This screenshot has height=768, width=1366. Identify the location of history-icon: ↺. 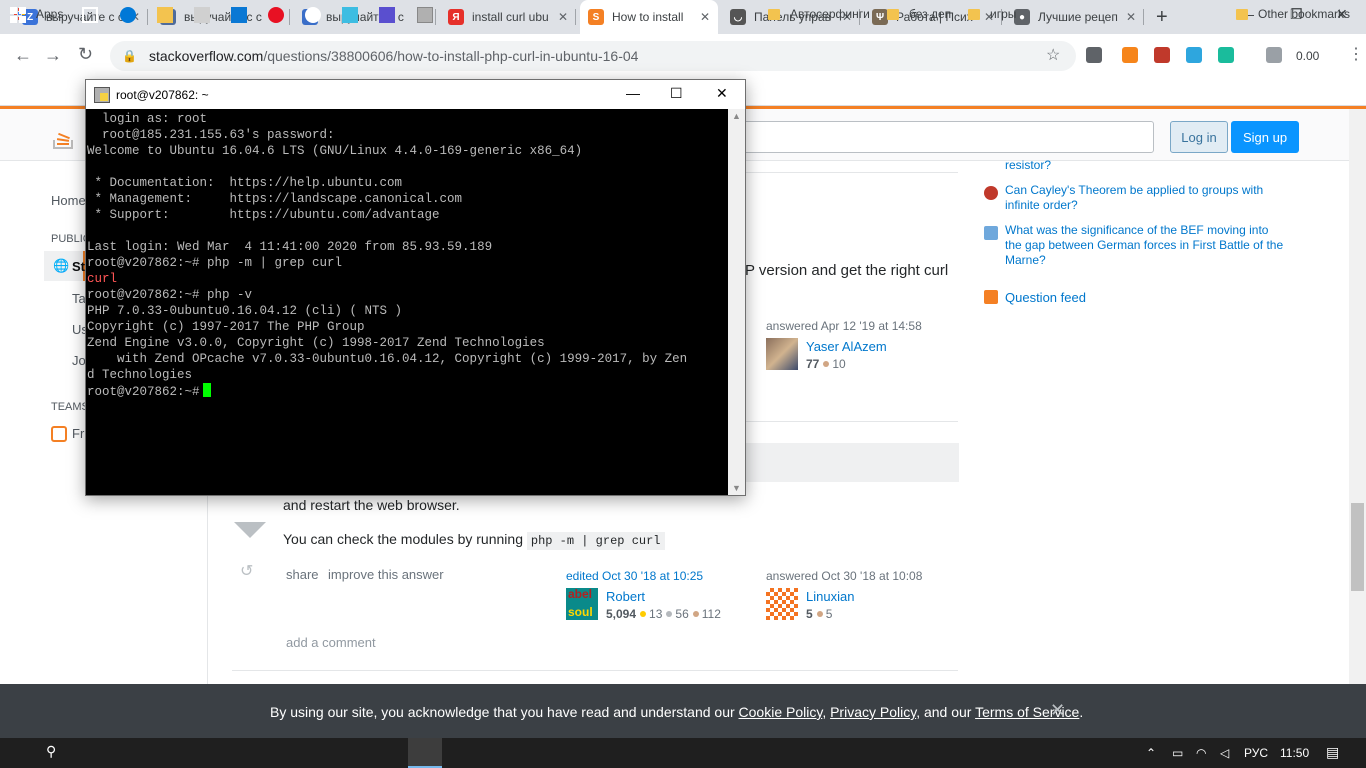
(246, 571).